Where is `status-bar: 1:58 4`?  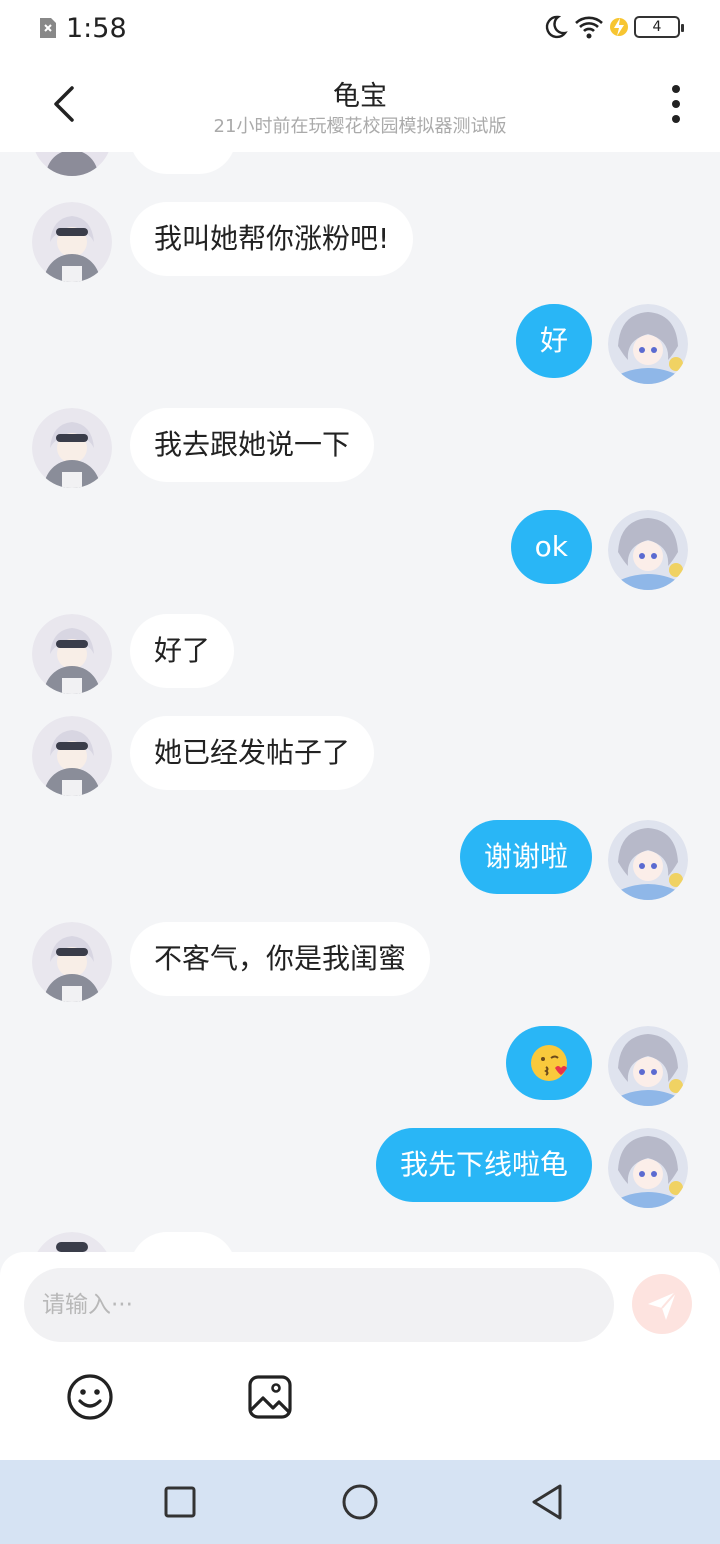
status-bar: 1:58 4 is located at coordinates (360, 29).